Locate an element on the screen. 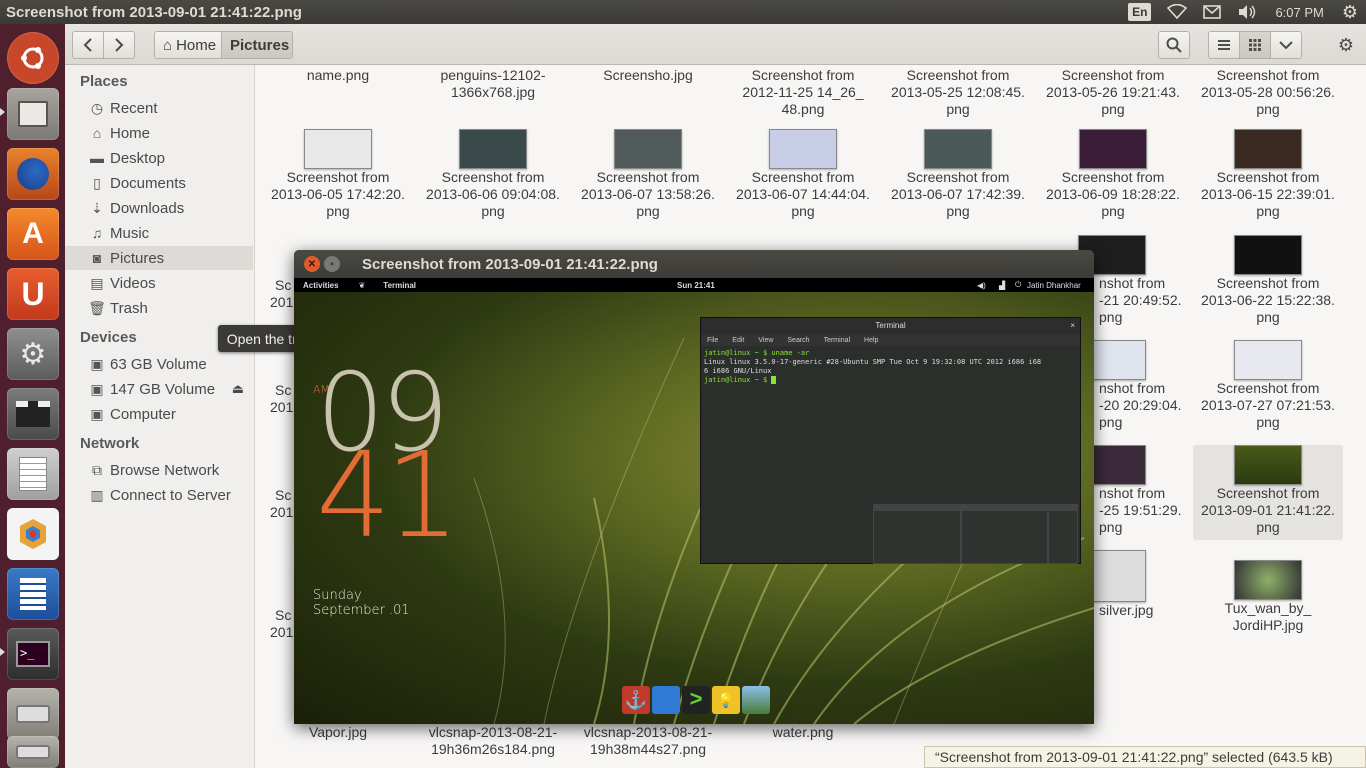  file-item: vlcsnap-2013-08-21- 19h36m26s184.png is located at coordinates (493, 741).